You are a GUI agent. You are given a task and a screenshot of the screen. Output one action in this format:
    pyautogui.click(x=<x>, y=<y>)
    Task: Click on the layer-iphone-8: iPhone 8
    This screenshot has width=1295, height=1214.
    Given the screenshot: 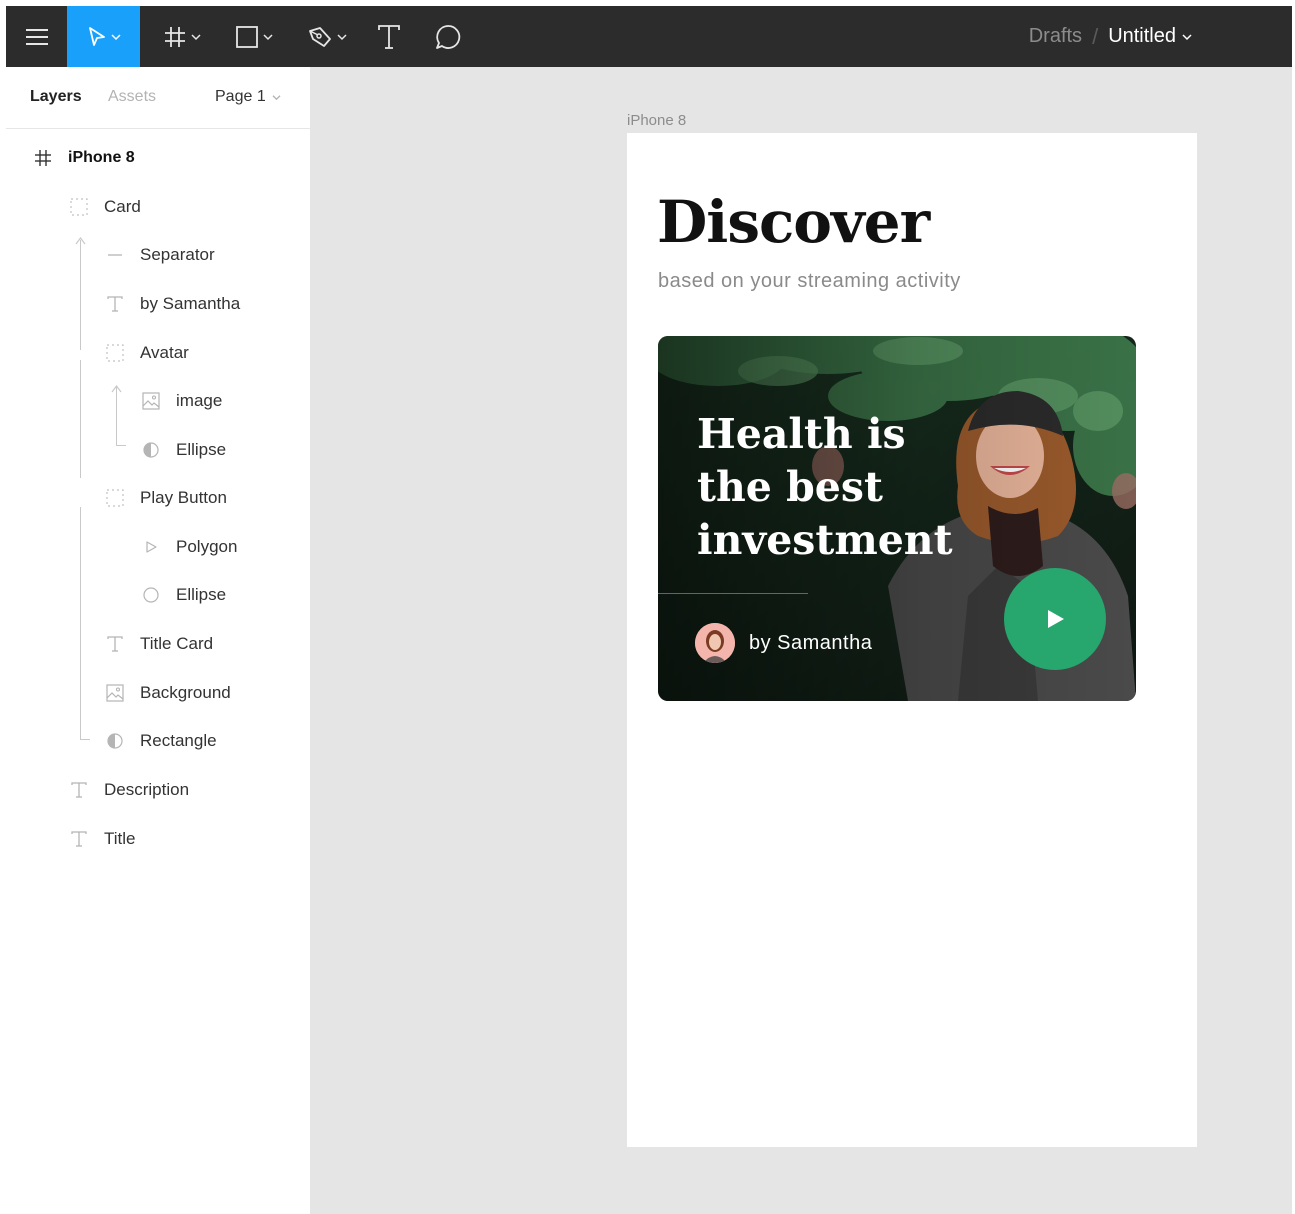 What is the action you would take?
    pyautogui.click(x=83, y=158)
    